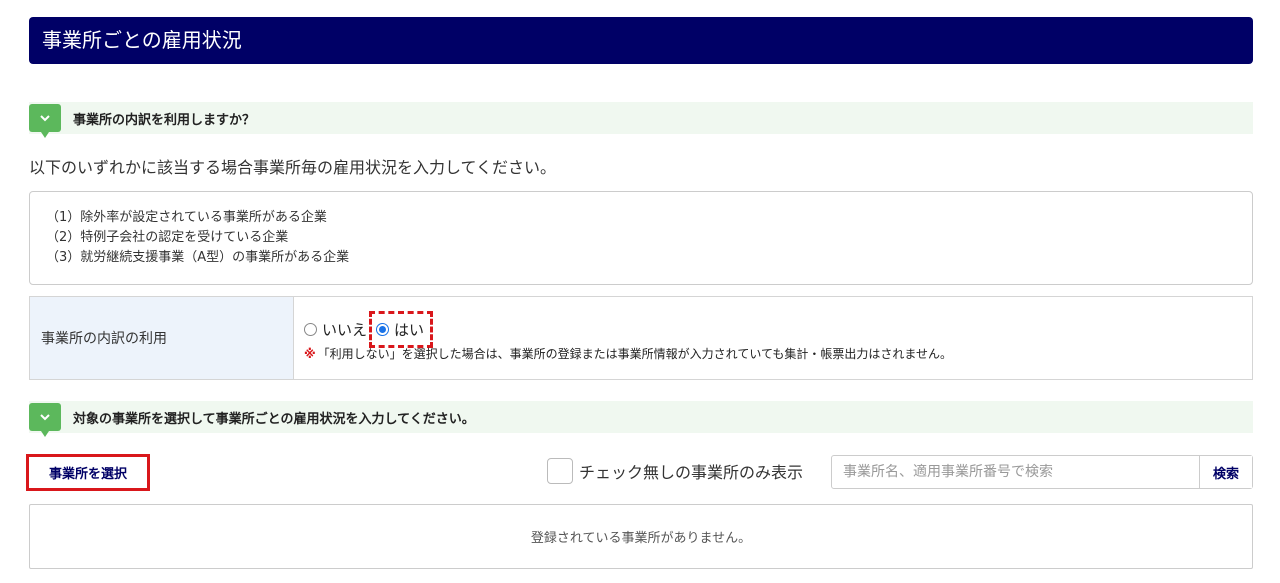 The image size is (1280, 583). What do you see at coordinates (293, 167) in the screenshot?
I see `intro-text: 以下のいずれかに該当する場合事業所毎の雇用状況を入力してください。` at bounding box center [293, 167].